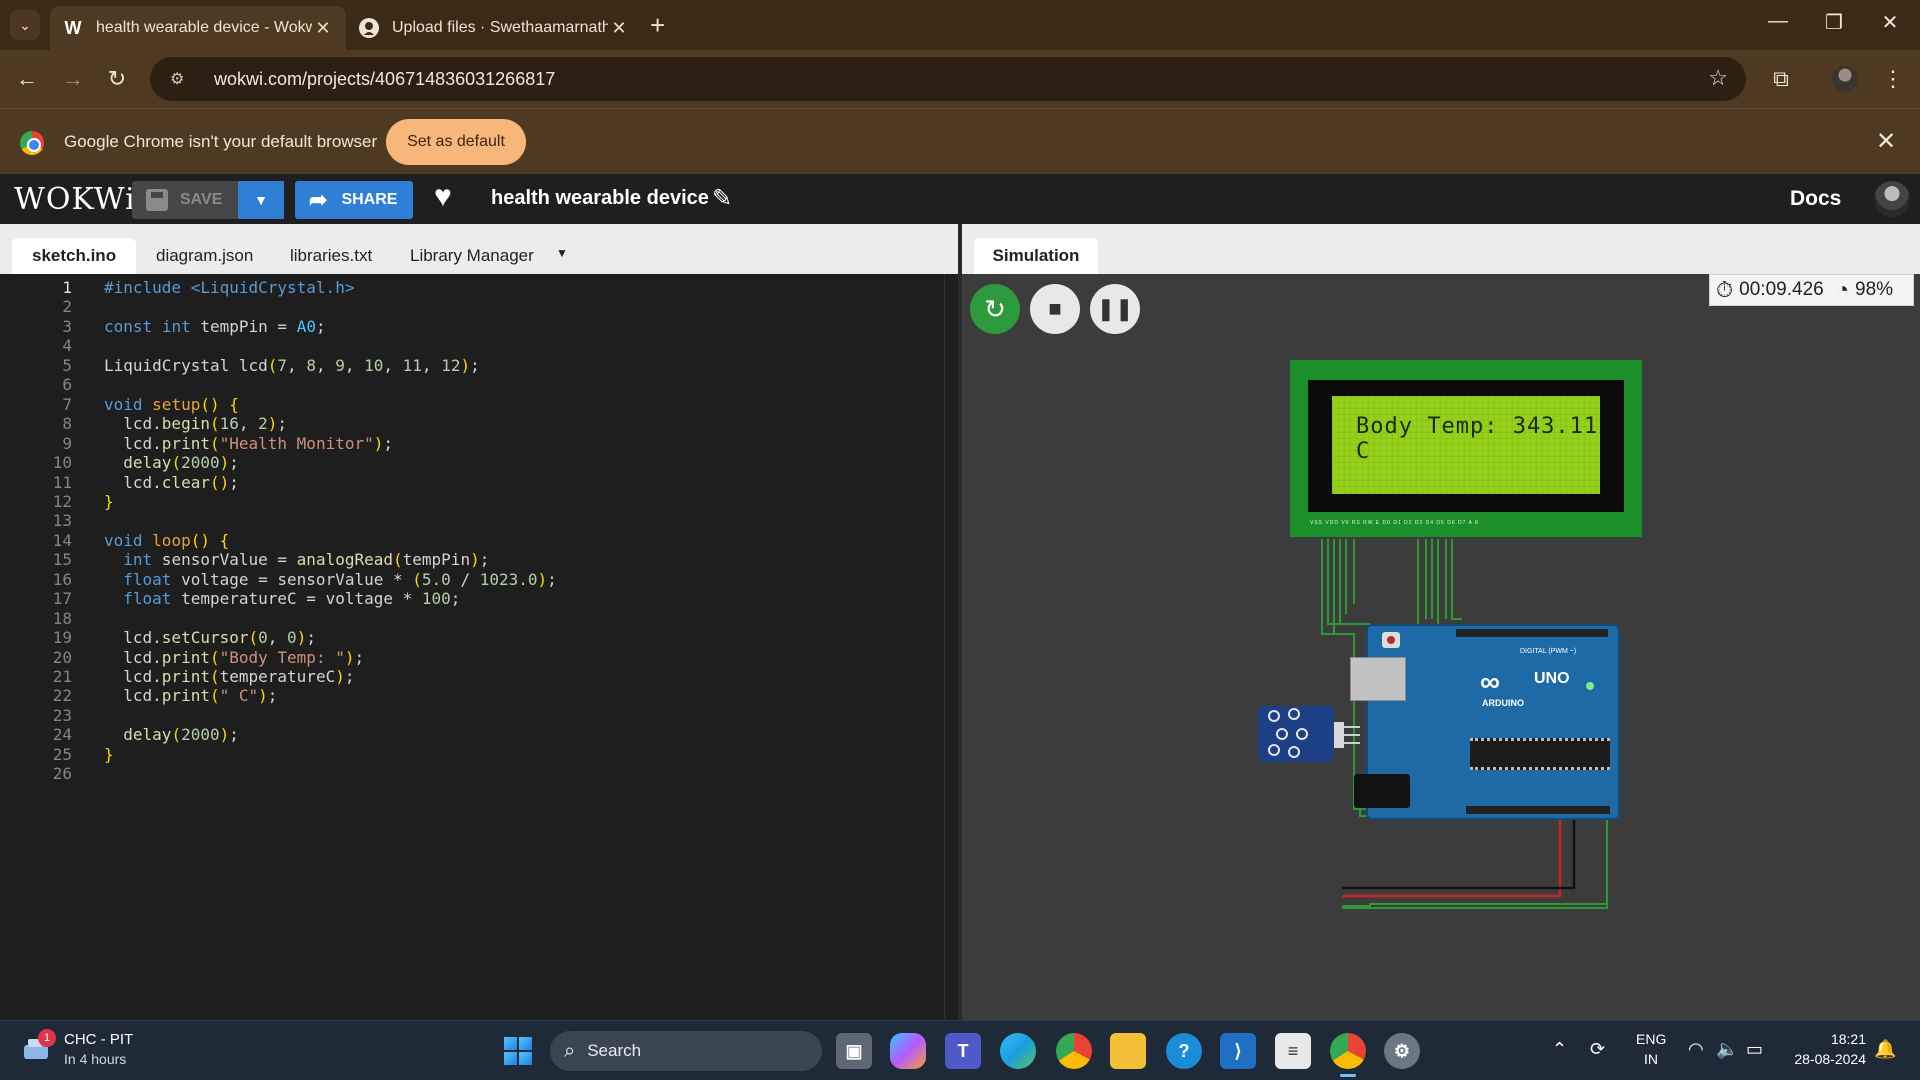 Image resolution: width=1920 pixels, height=1080 pixels. Describe the element at coordinates (1184, 1051) in the screenshot. I see `help-icon: ?` at that location.